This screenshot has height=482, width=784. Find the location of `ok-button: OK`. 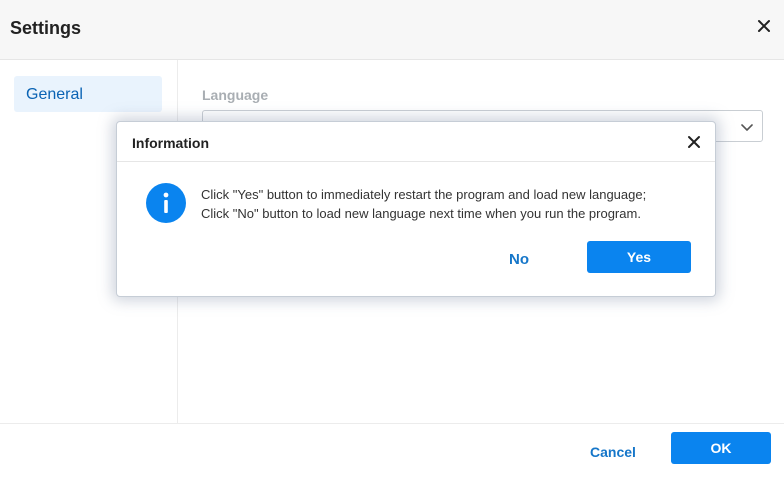

ok-button: OK is located at coordinates (721, 448).